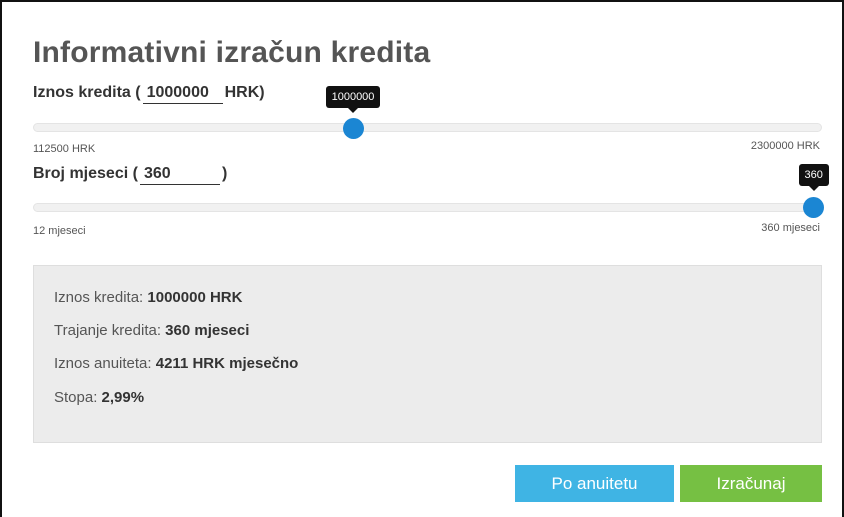  I want to click on result-rate-label: Stopa:, so click(76, 397).